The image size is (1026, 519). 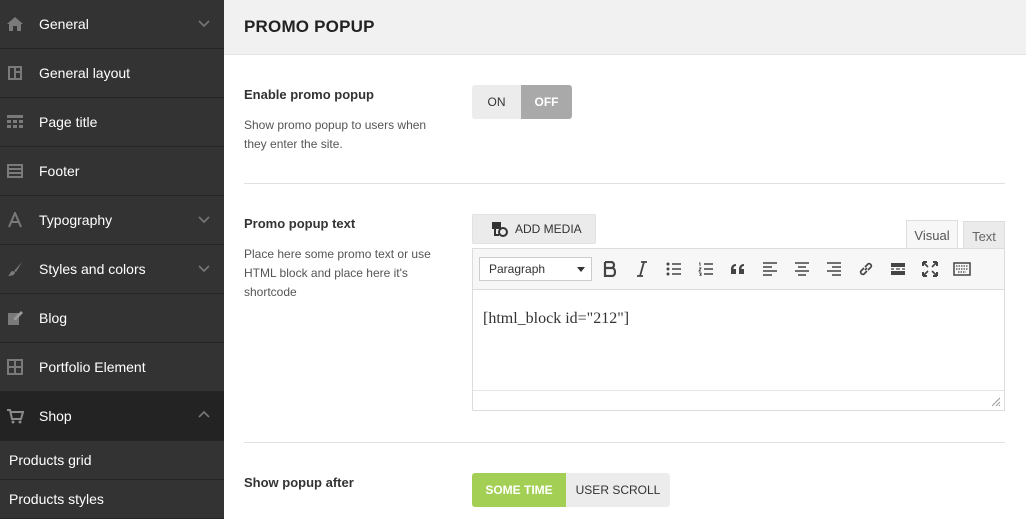 What do you see at coordinates (68, 122) in the screenshot?
I see `sidebar-item-label: Page title` at bounding box center [68, 122].